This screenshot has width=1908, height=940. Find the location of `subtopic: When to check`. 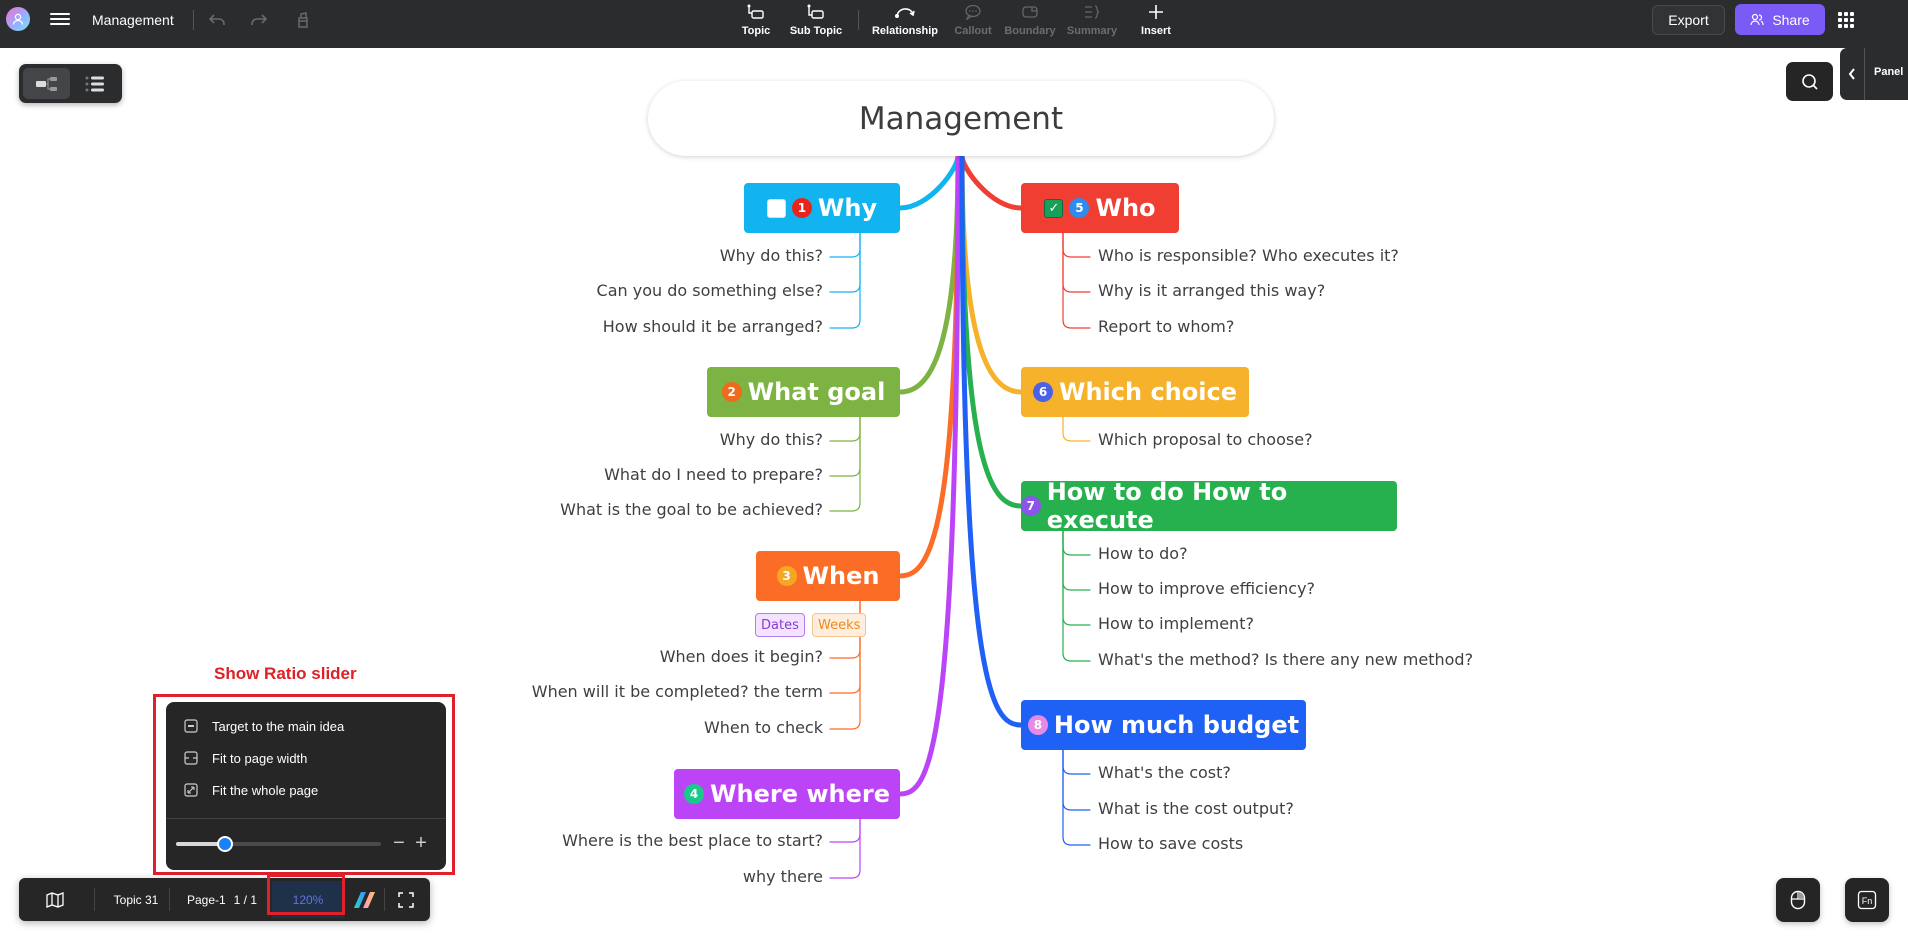

subtopic: When to check is located at coordinates (763, 727).